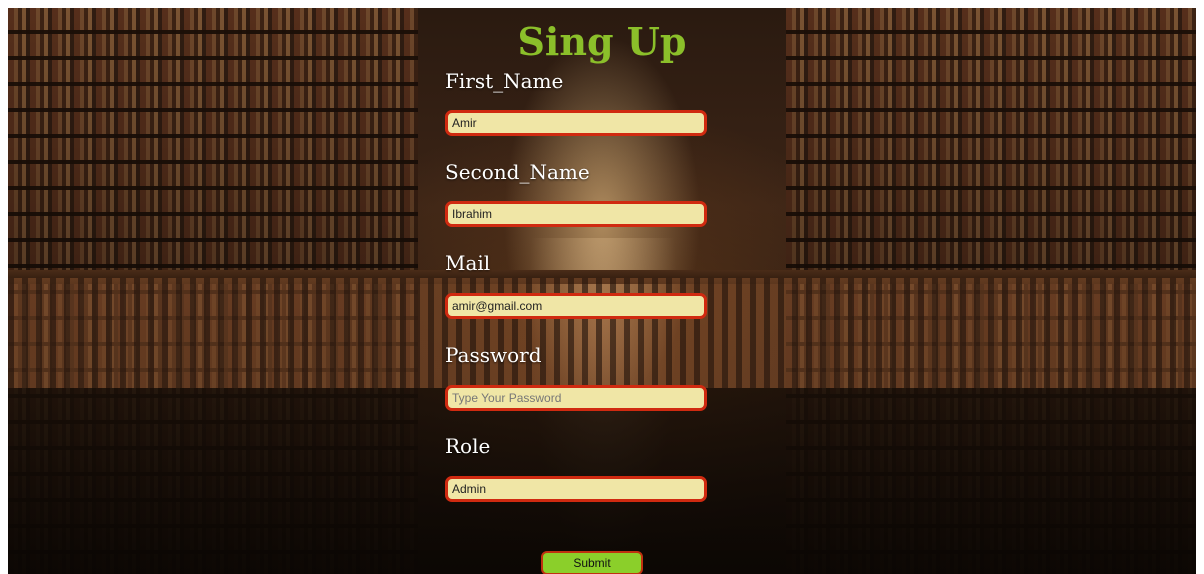  Describe the element at coordinates (576, 489) in the screenshot. I see `role-input` at that location.